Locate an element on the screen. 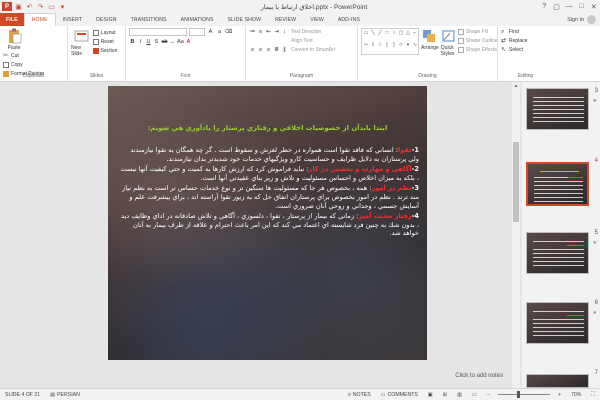 This screenshot has width=600, height=400. character-spacing-icon: ↔ is located at coordinates (172, 41).